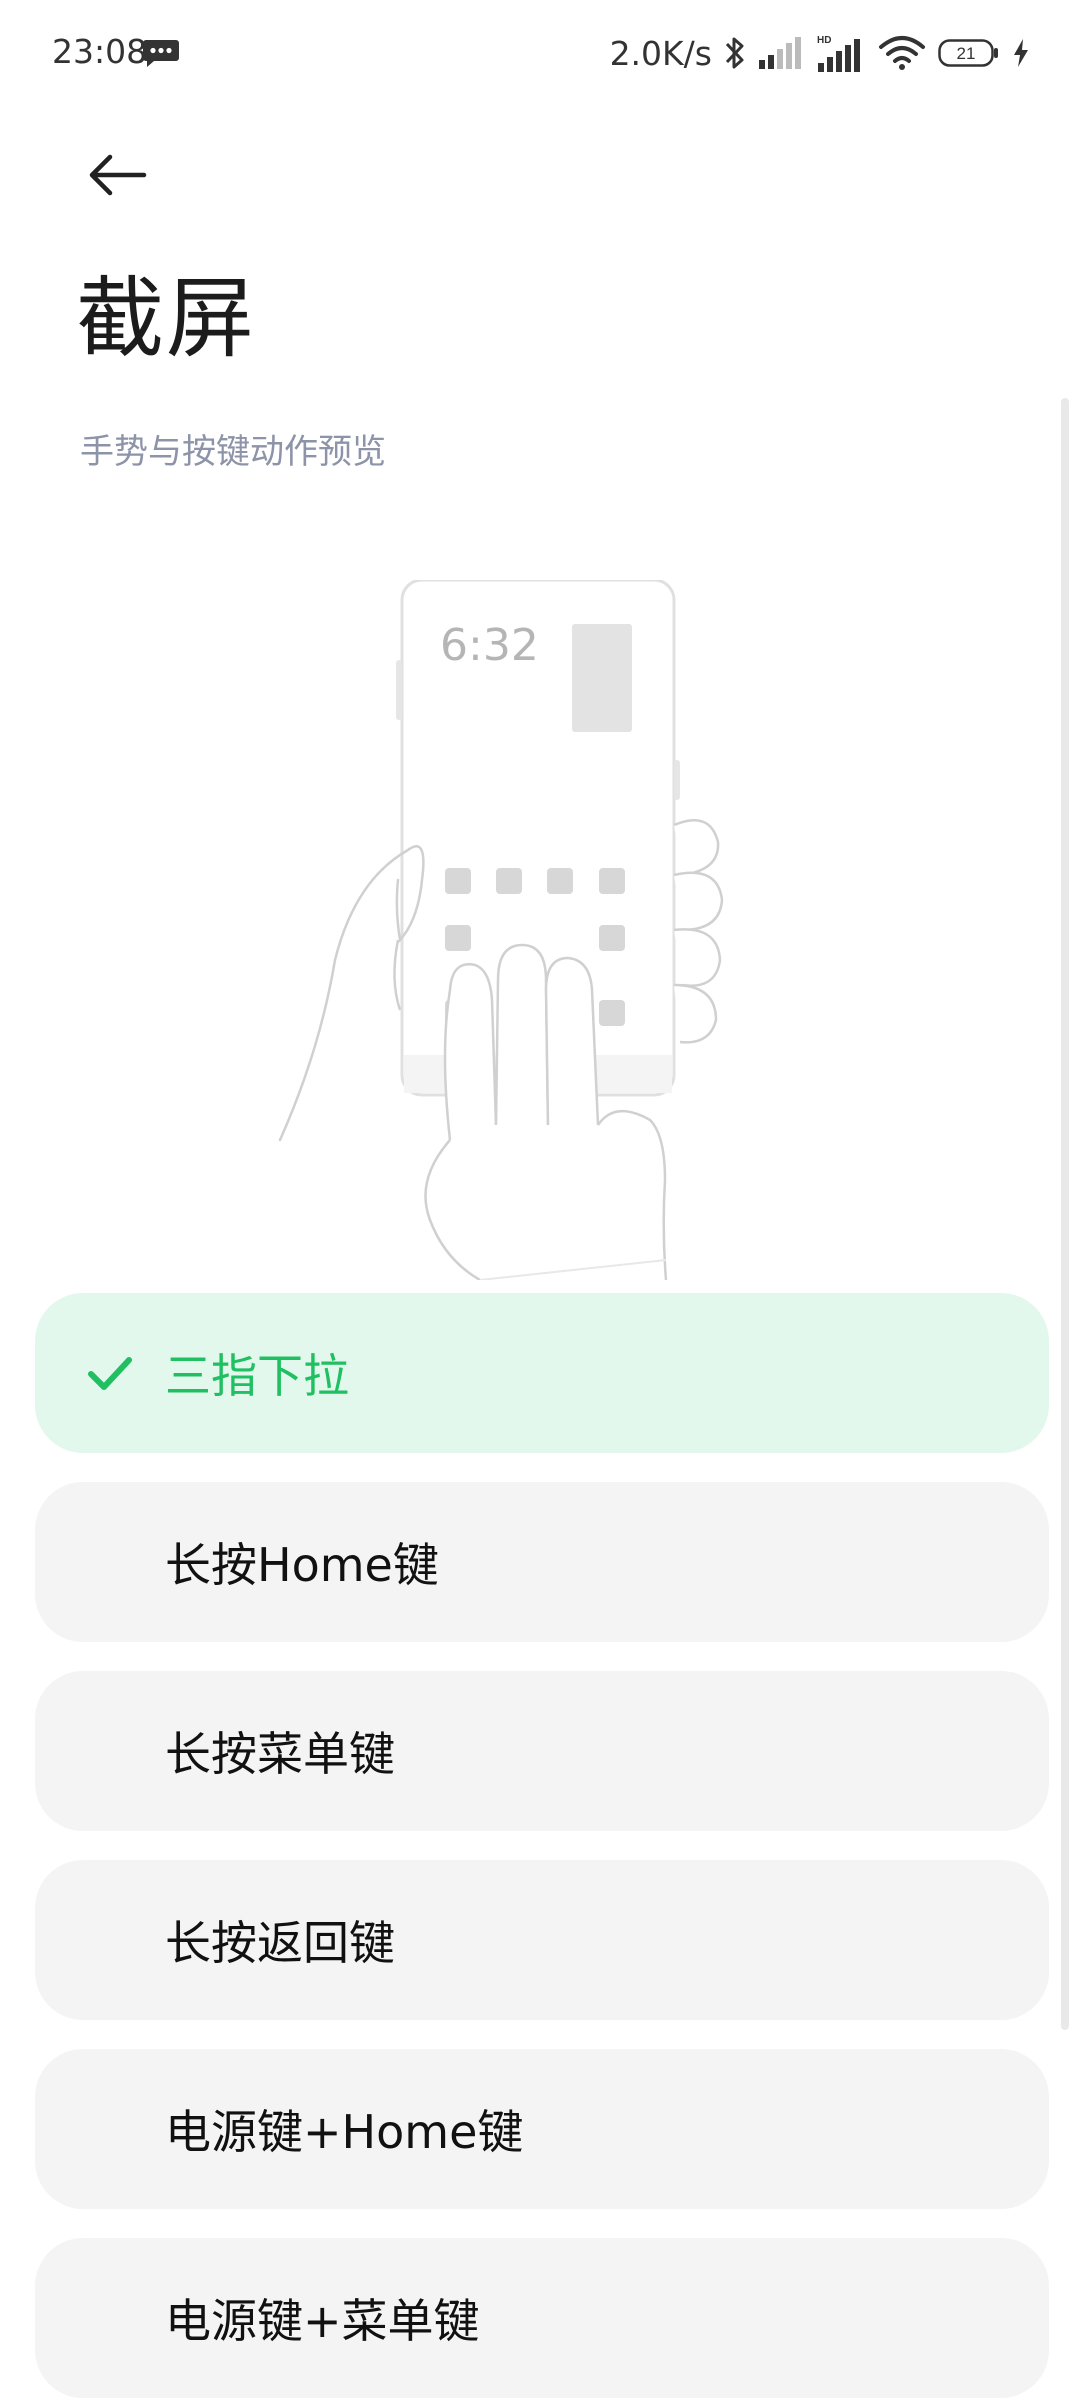  I want to click on scrollbar, so click(1065, 1214).